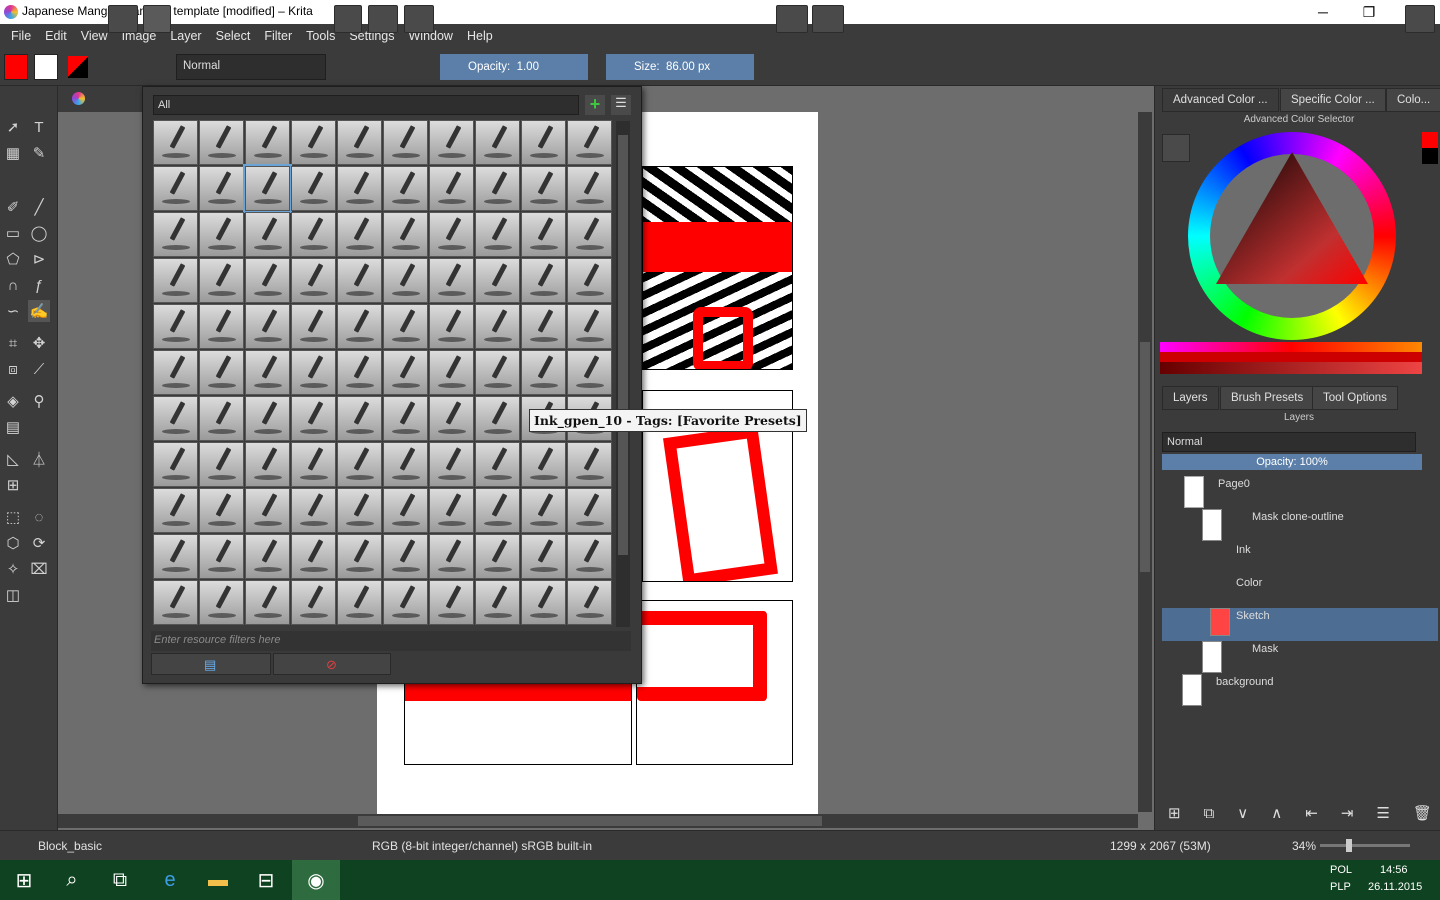  What do you see at coordinates (1430, 140) in the screenshot?
I see `current-color-swatch` at bounding box center [1430, 140].